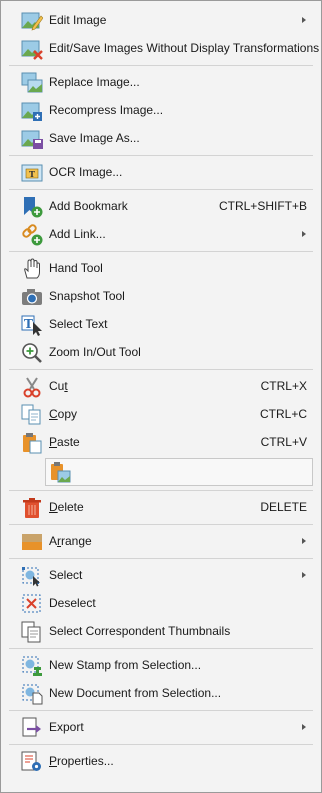 The height and width of the screenshot is (793, 322). Describe the element at coordinates (179, 472) in the screenshot. I see `paste-options-panel` at that location.